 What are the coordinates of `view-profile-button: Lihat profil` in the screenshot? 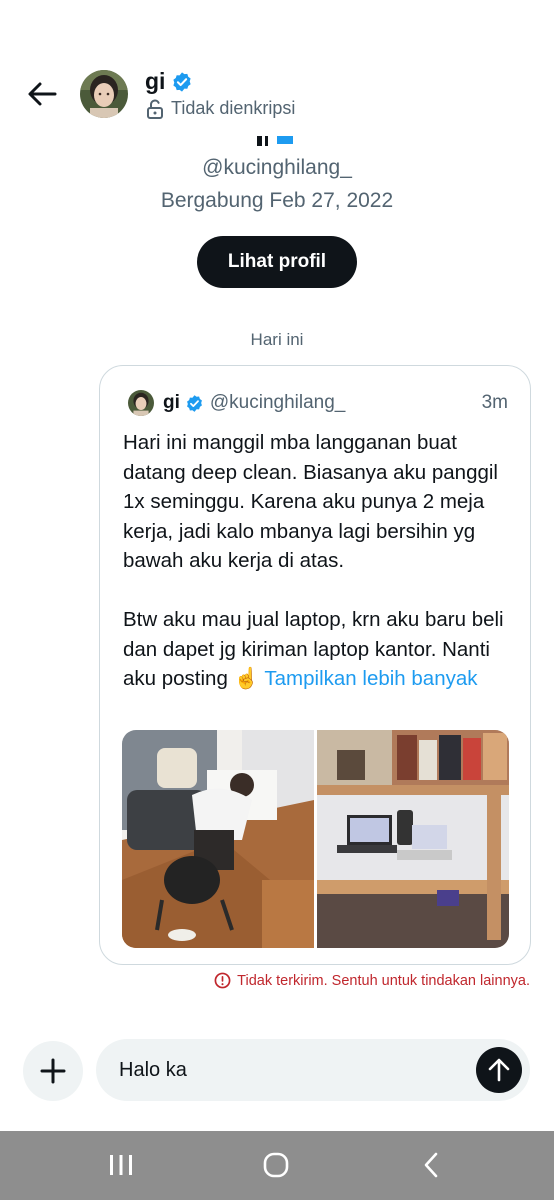 It's located at (277, 262).